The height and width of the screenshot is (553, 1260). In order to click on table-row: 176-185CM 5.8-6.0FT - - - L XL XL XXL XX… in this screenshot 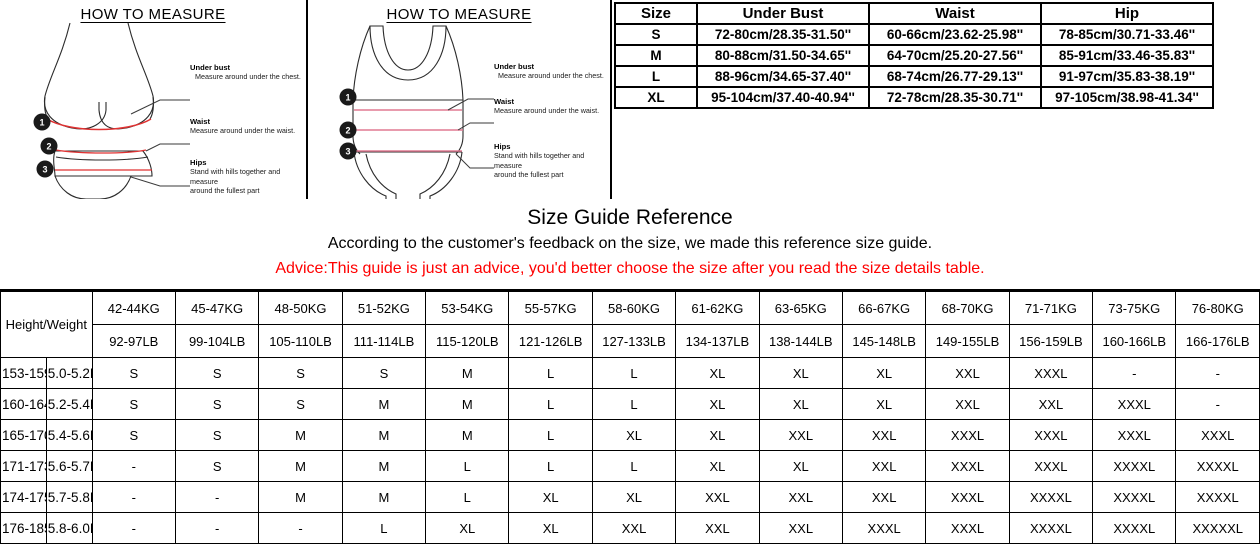, I will do `click(630, 528)`.